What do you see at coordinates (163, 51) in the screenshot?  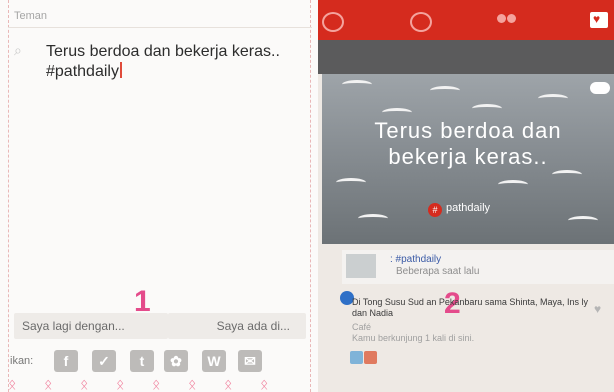 I see `compose-text-line-1: Terus berdoa dan bekerja keras..` at bounding box center [163, 51].